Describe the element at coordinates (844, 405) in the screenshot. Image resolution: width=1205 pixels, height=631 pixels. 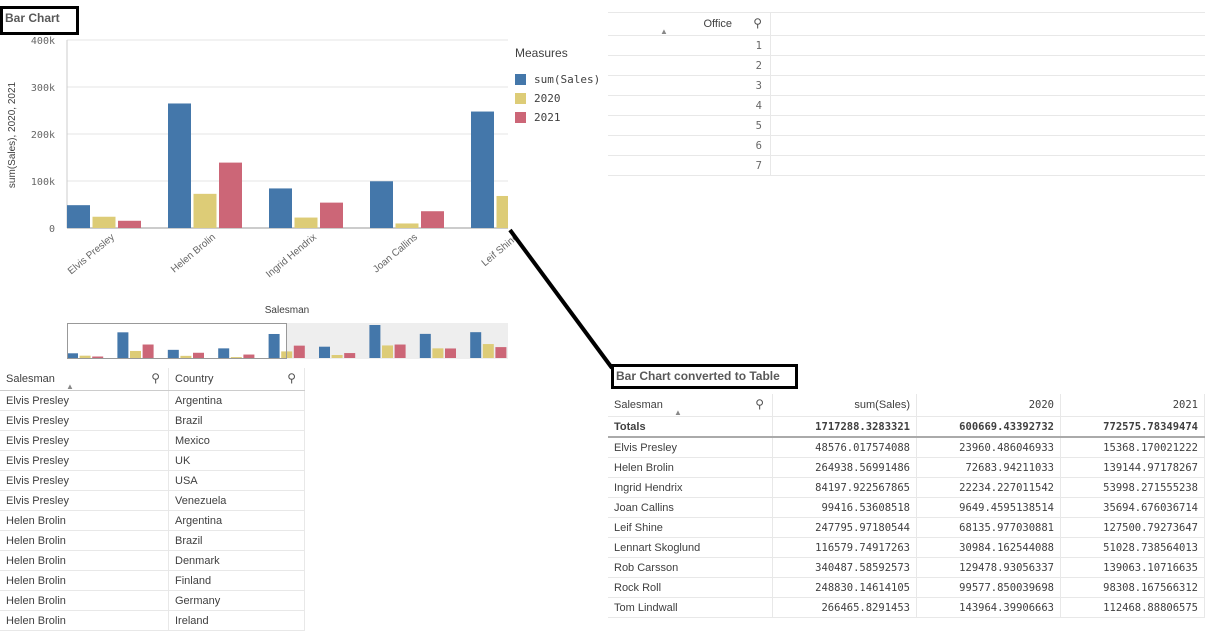
I see `column-header: sum(Sales)` at that location.